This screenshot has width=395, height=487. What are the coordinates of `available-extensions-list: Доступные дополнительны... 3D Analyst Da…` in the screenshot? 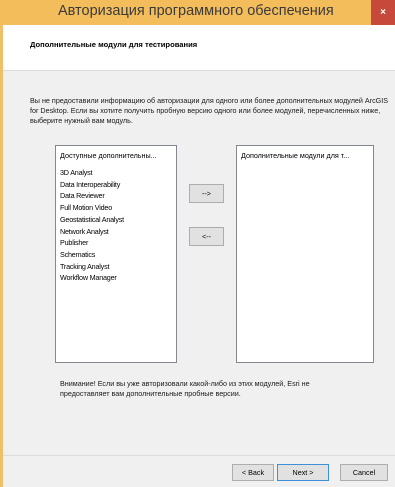 It's located at (116, 254).